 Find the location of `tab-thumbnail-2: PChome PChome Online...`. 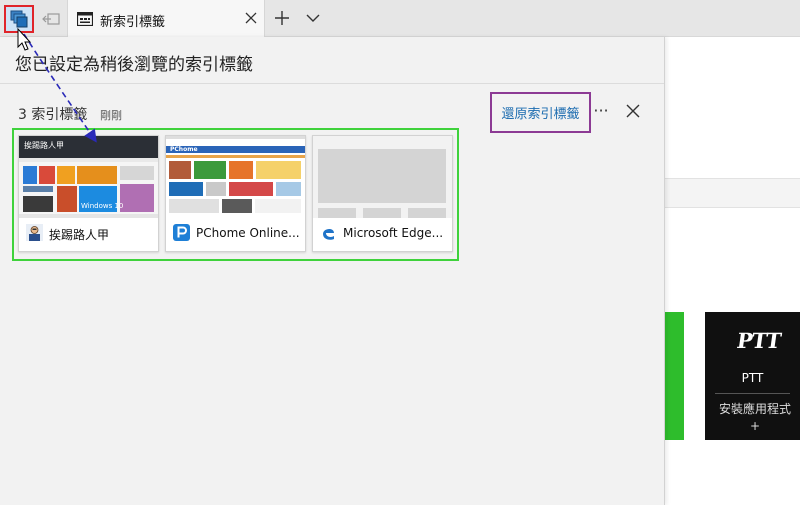

tab-thumbnail-2: PChome PChome Online... is located at coordinates (235, 193).